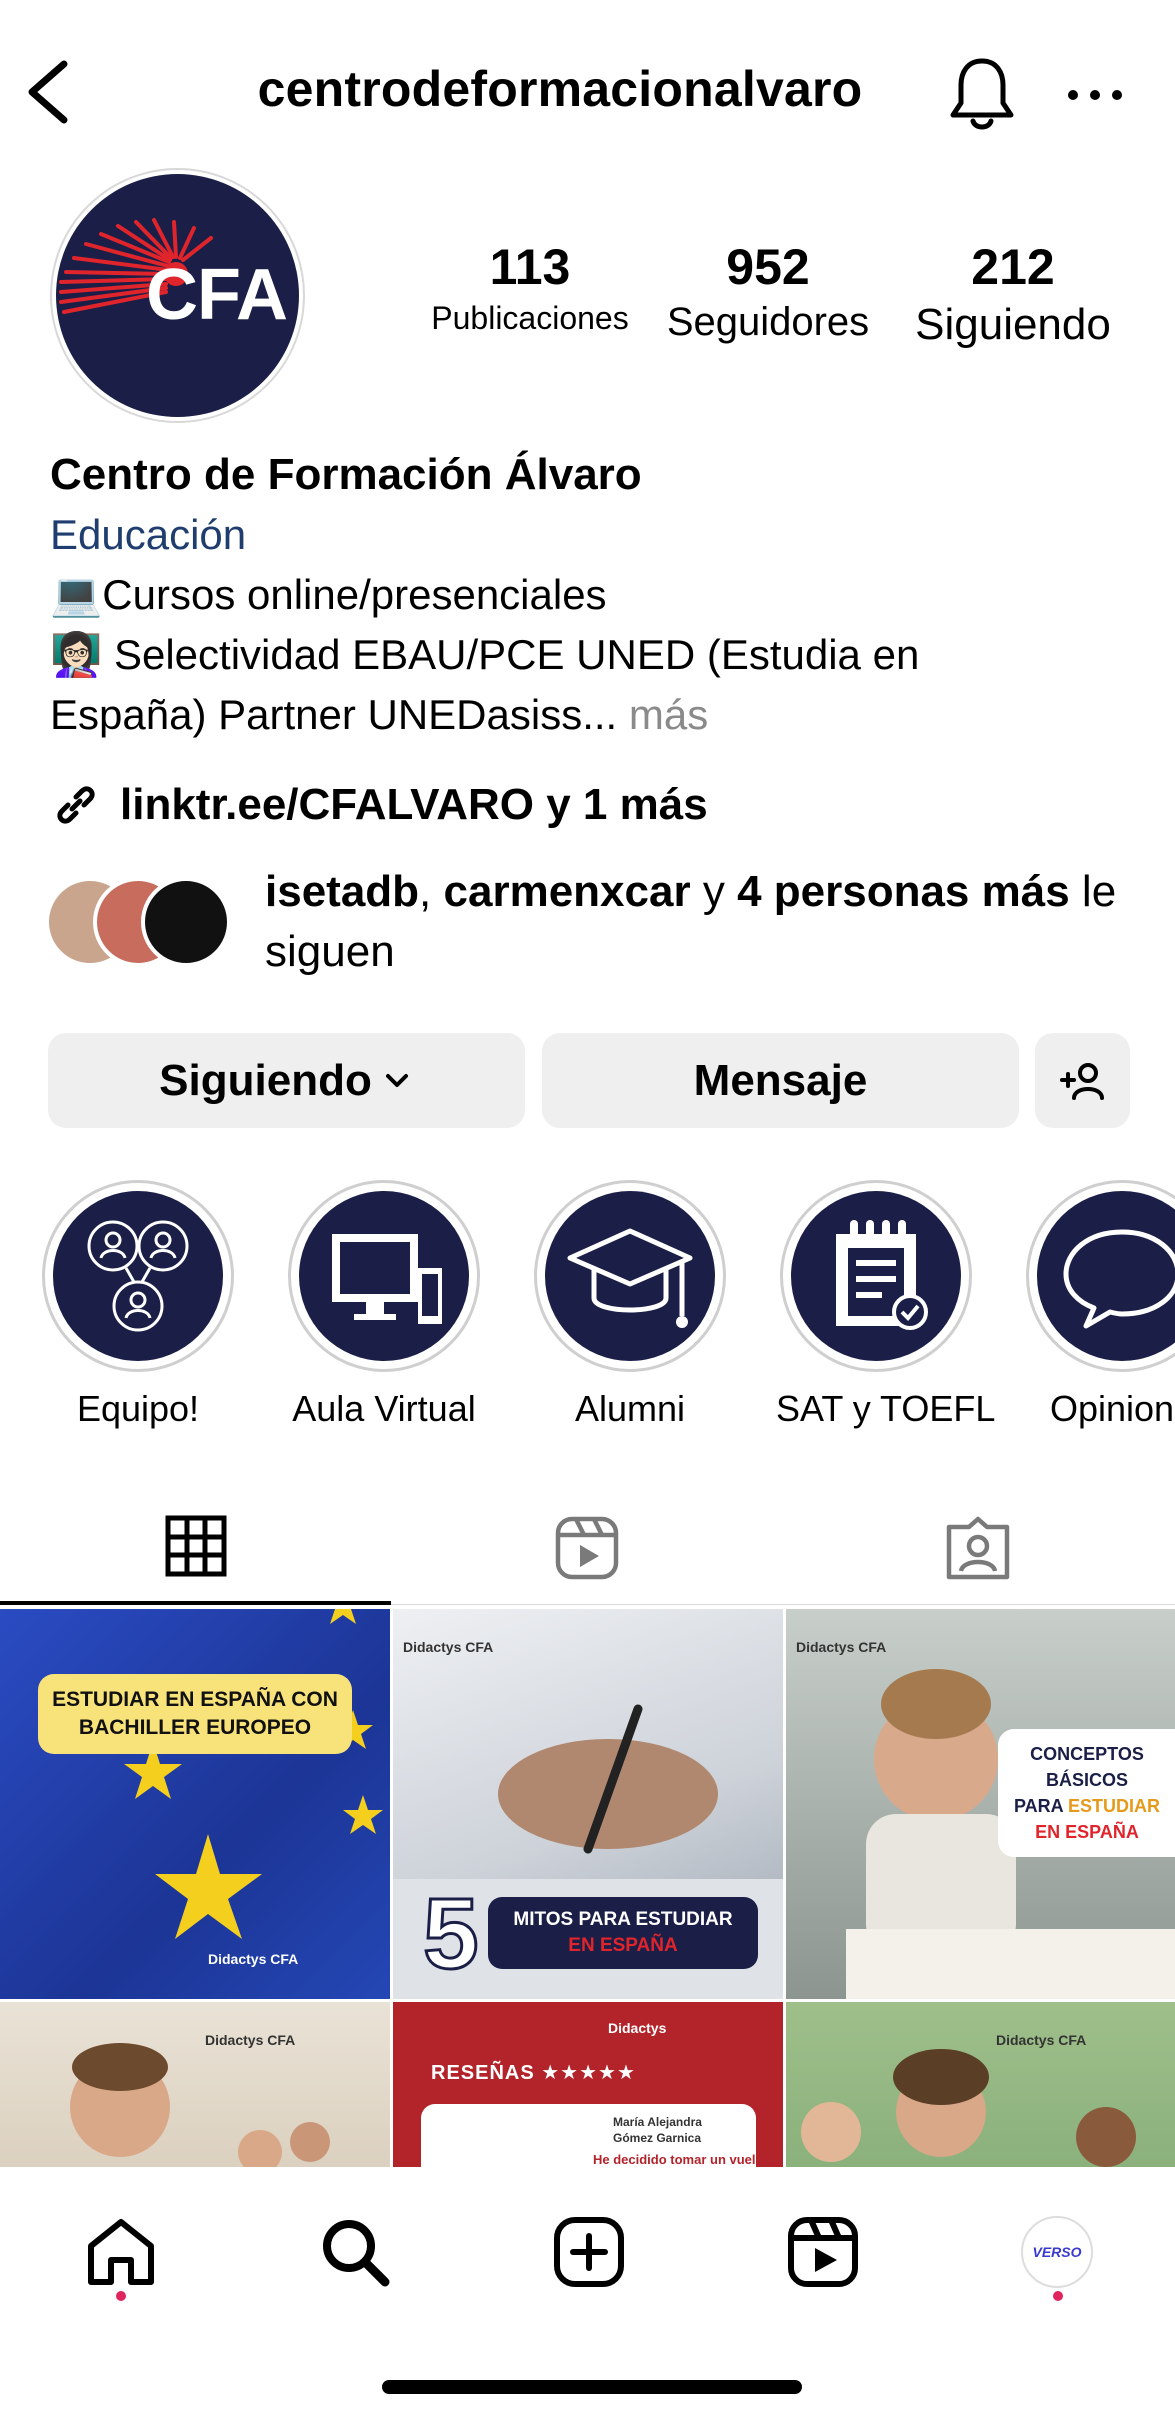 The width and height of the screenshot is (1175, 2419). What do you see at coordinates (1013, 324) in the screenshot?
I see `stat-following-label: Siguiendo` at bounding box center [1013, 324].